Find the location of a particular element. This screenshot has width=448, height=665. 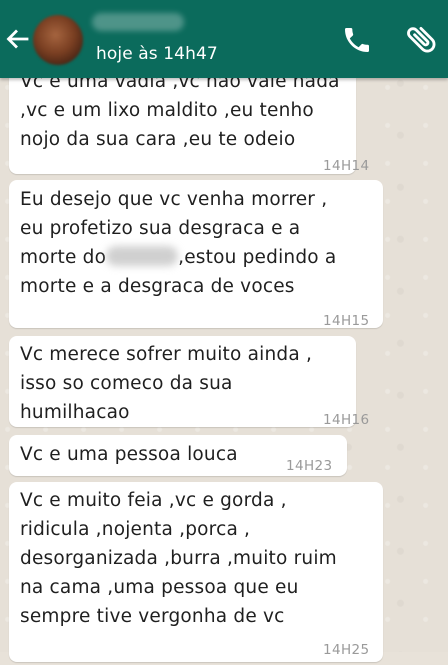

message-text-line: isso so comeco da sua is located at coordinates (126, 383).